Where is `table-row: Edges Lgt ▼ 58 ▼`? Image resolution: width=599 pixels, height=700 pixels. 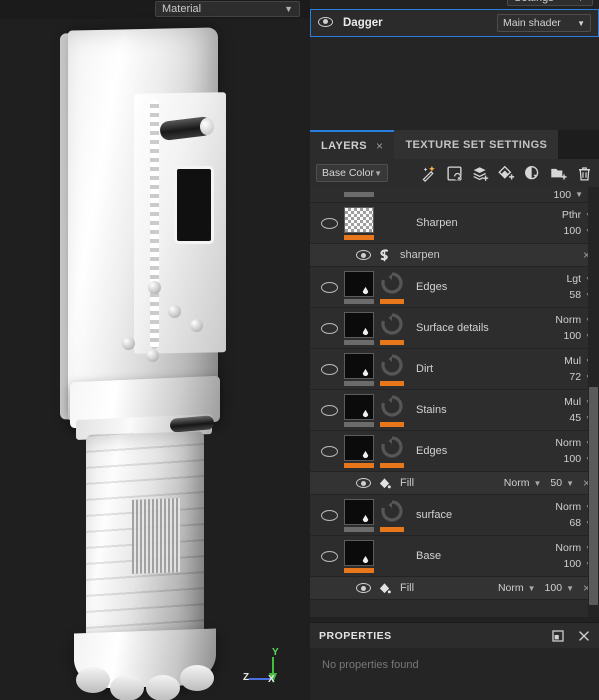 table-row: Edges Lgt ▼ 58 ▼ is located at coordinates (454, 287).